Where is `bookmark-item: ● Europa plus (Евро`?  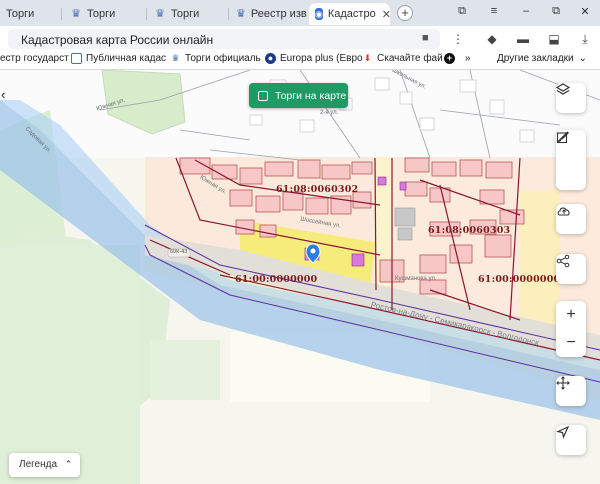 bookmark-item: ● Europa plus (Евро is located at coordinates (314, 58).